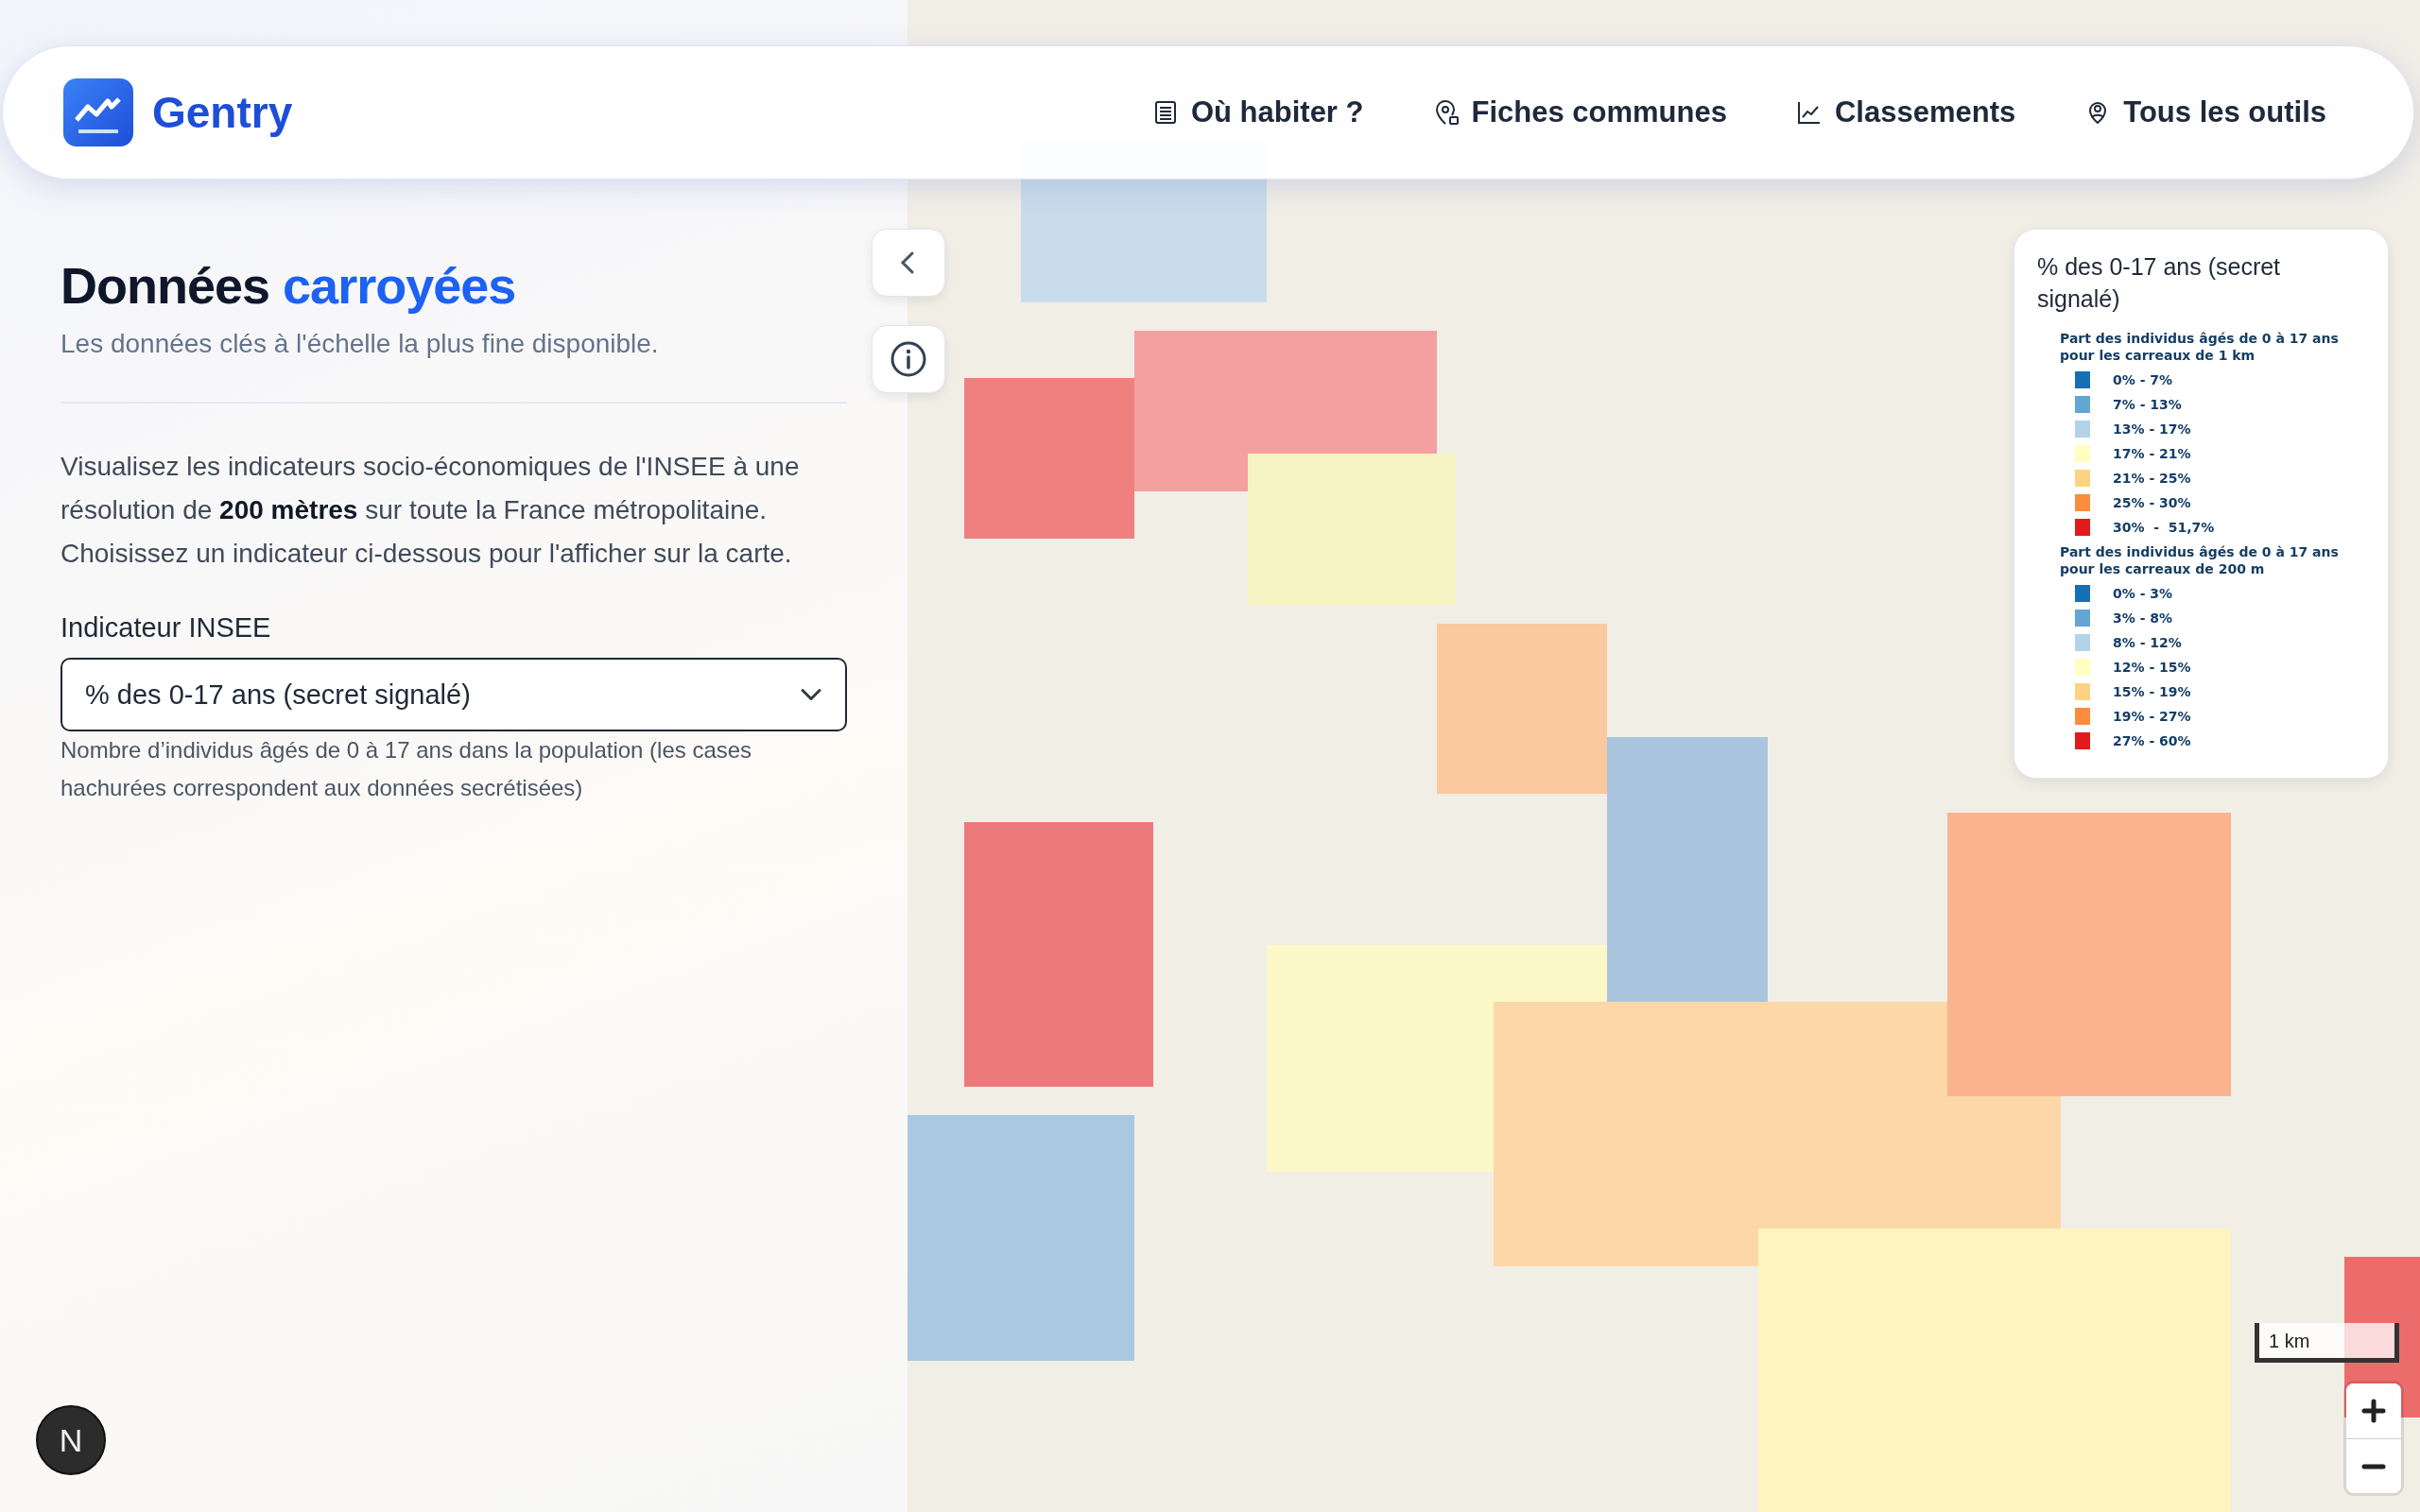 Image resolution: width=2420 pixels, height=1512 pixels. What do you see at coordinates (2143, 379) in the screenshot?
I see `legend-label: 0% - 7%` at bounding box center [2143, 379].